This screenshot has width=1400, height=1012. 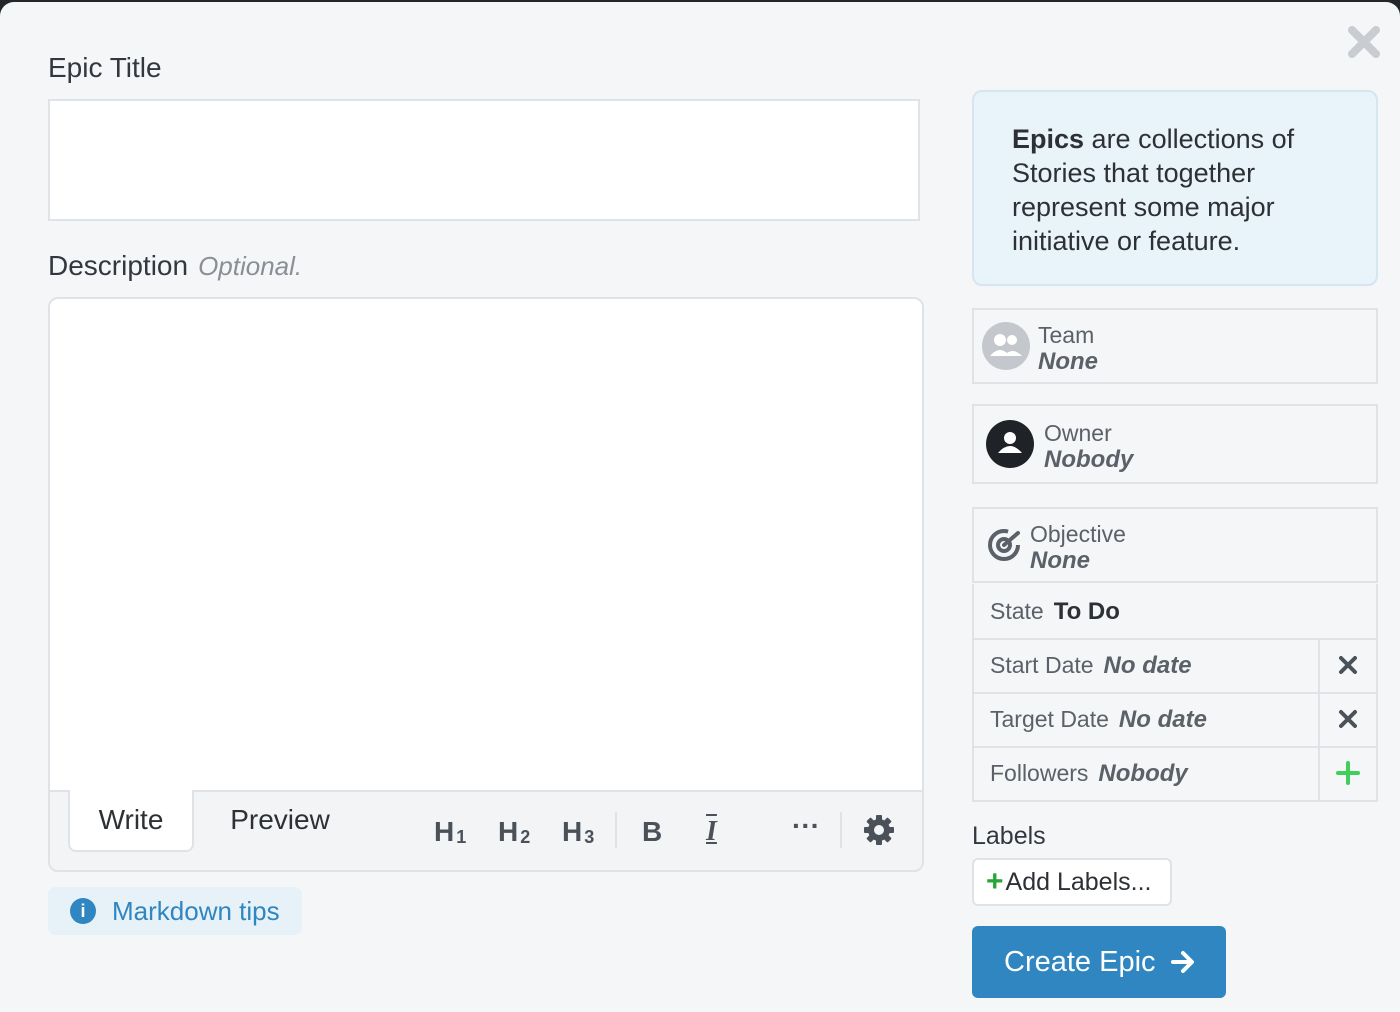 I want to click on info-icon: i, so click(x=83, y=911).